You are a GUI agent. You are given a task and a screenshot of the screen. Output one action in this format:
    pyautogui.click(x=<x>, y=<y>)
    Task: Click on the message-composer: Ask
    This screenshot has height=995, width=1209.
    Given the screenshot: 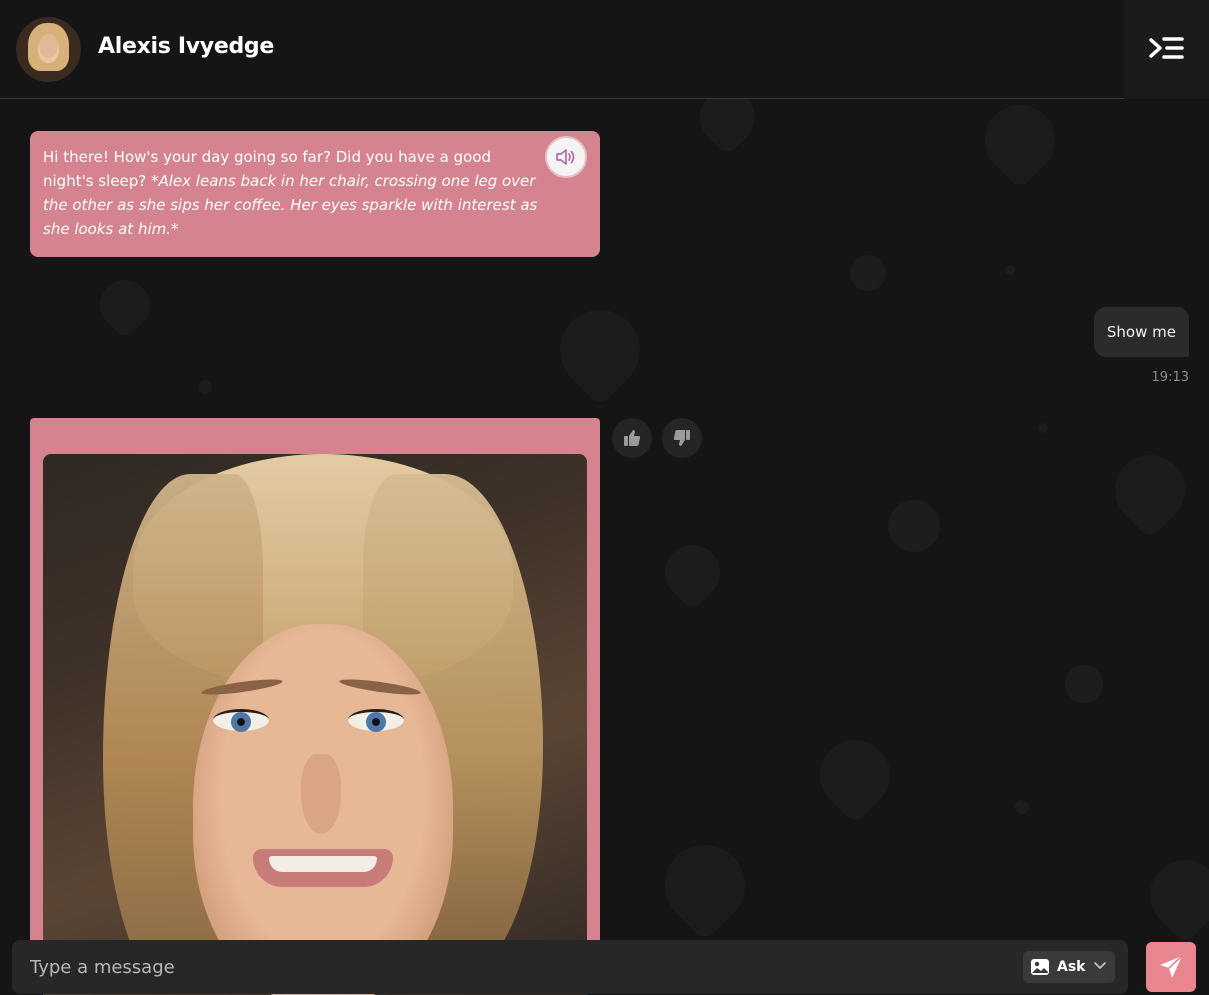 What is the action you would take?
    pyautogui.click(x=570, y=967)
    